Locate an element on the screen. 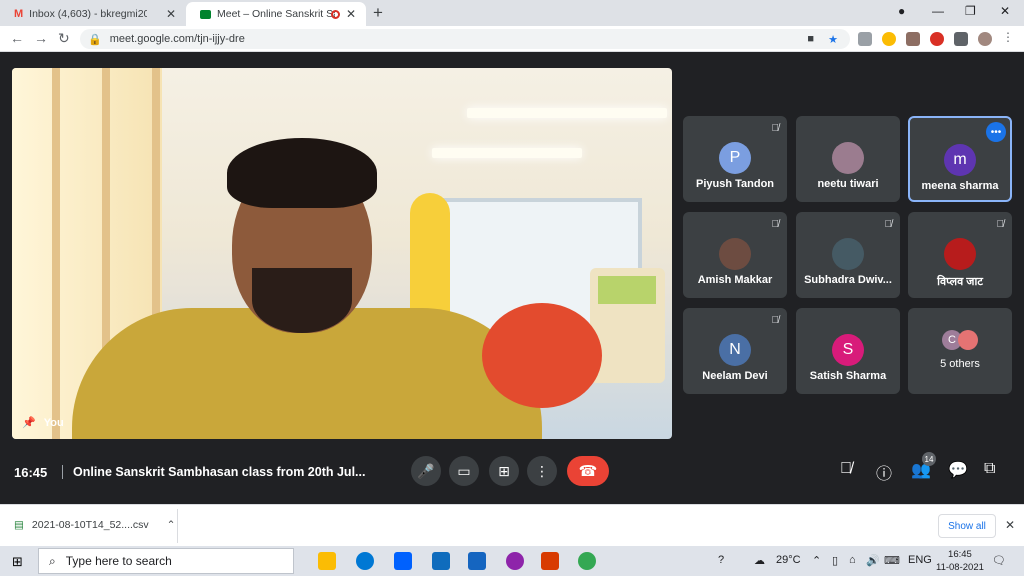 This screenshot has width=1024, height=576. microphone-button: 🎤 is located at coordinates (426, 471).